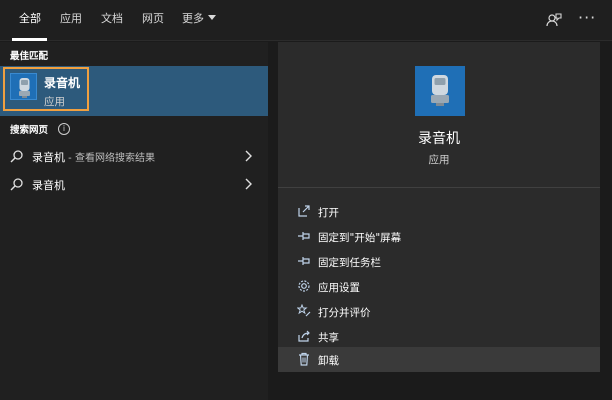 This screenshot has width=612, height=400. I want to click on action-pin-taskbar: 固定到任务栏, so click(439, 261).